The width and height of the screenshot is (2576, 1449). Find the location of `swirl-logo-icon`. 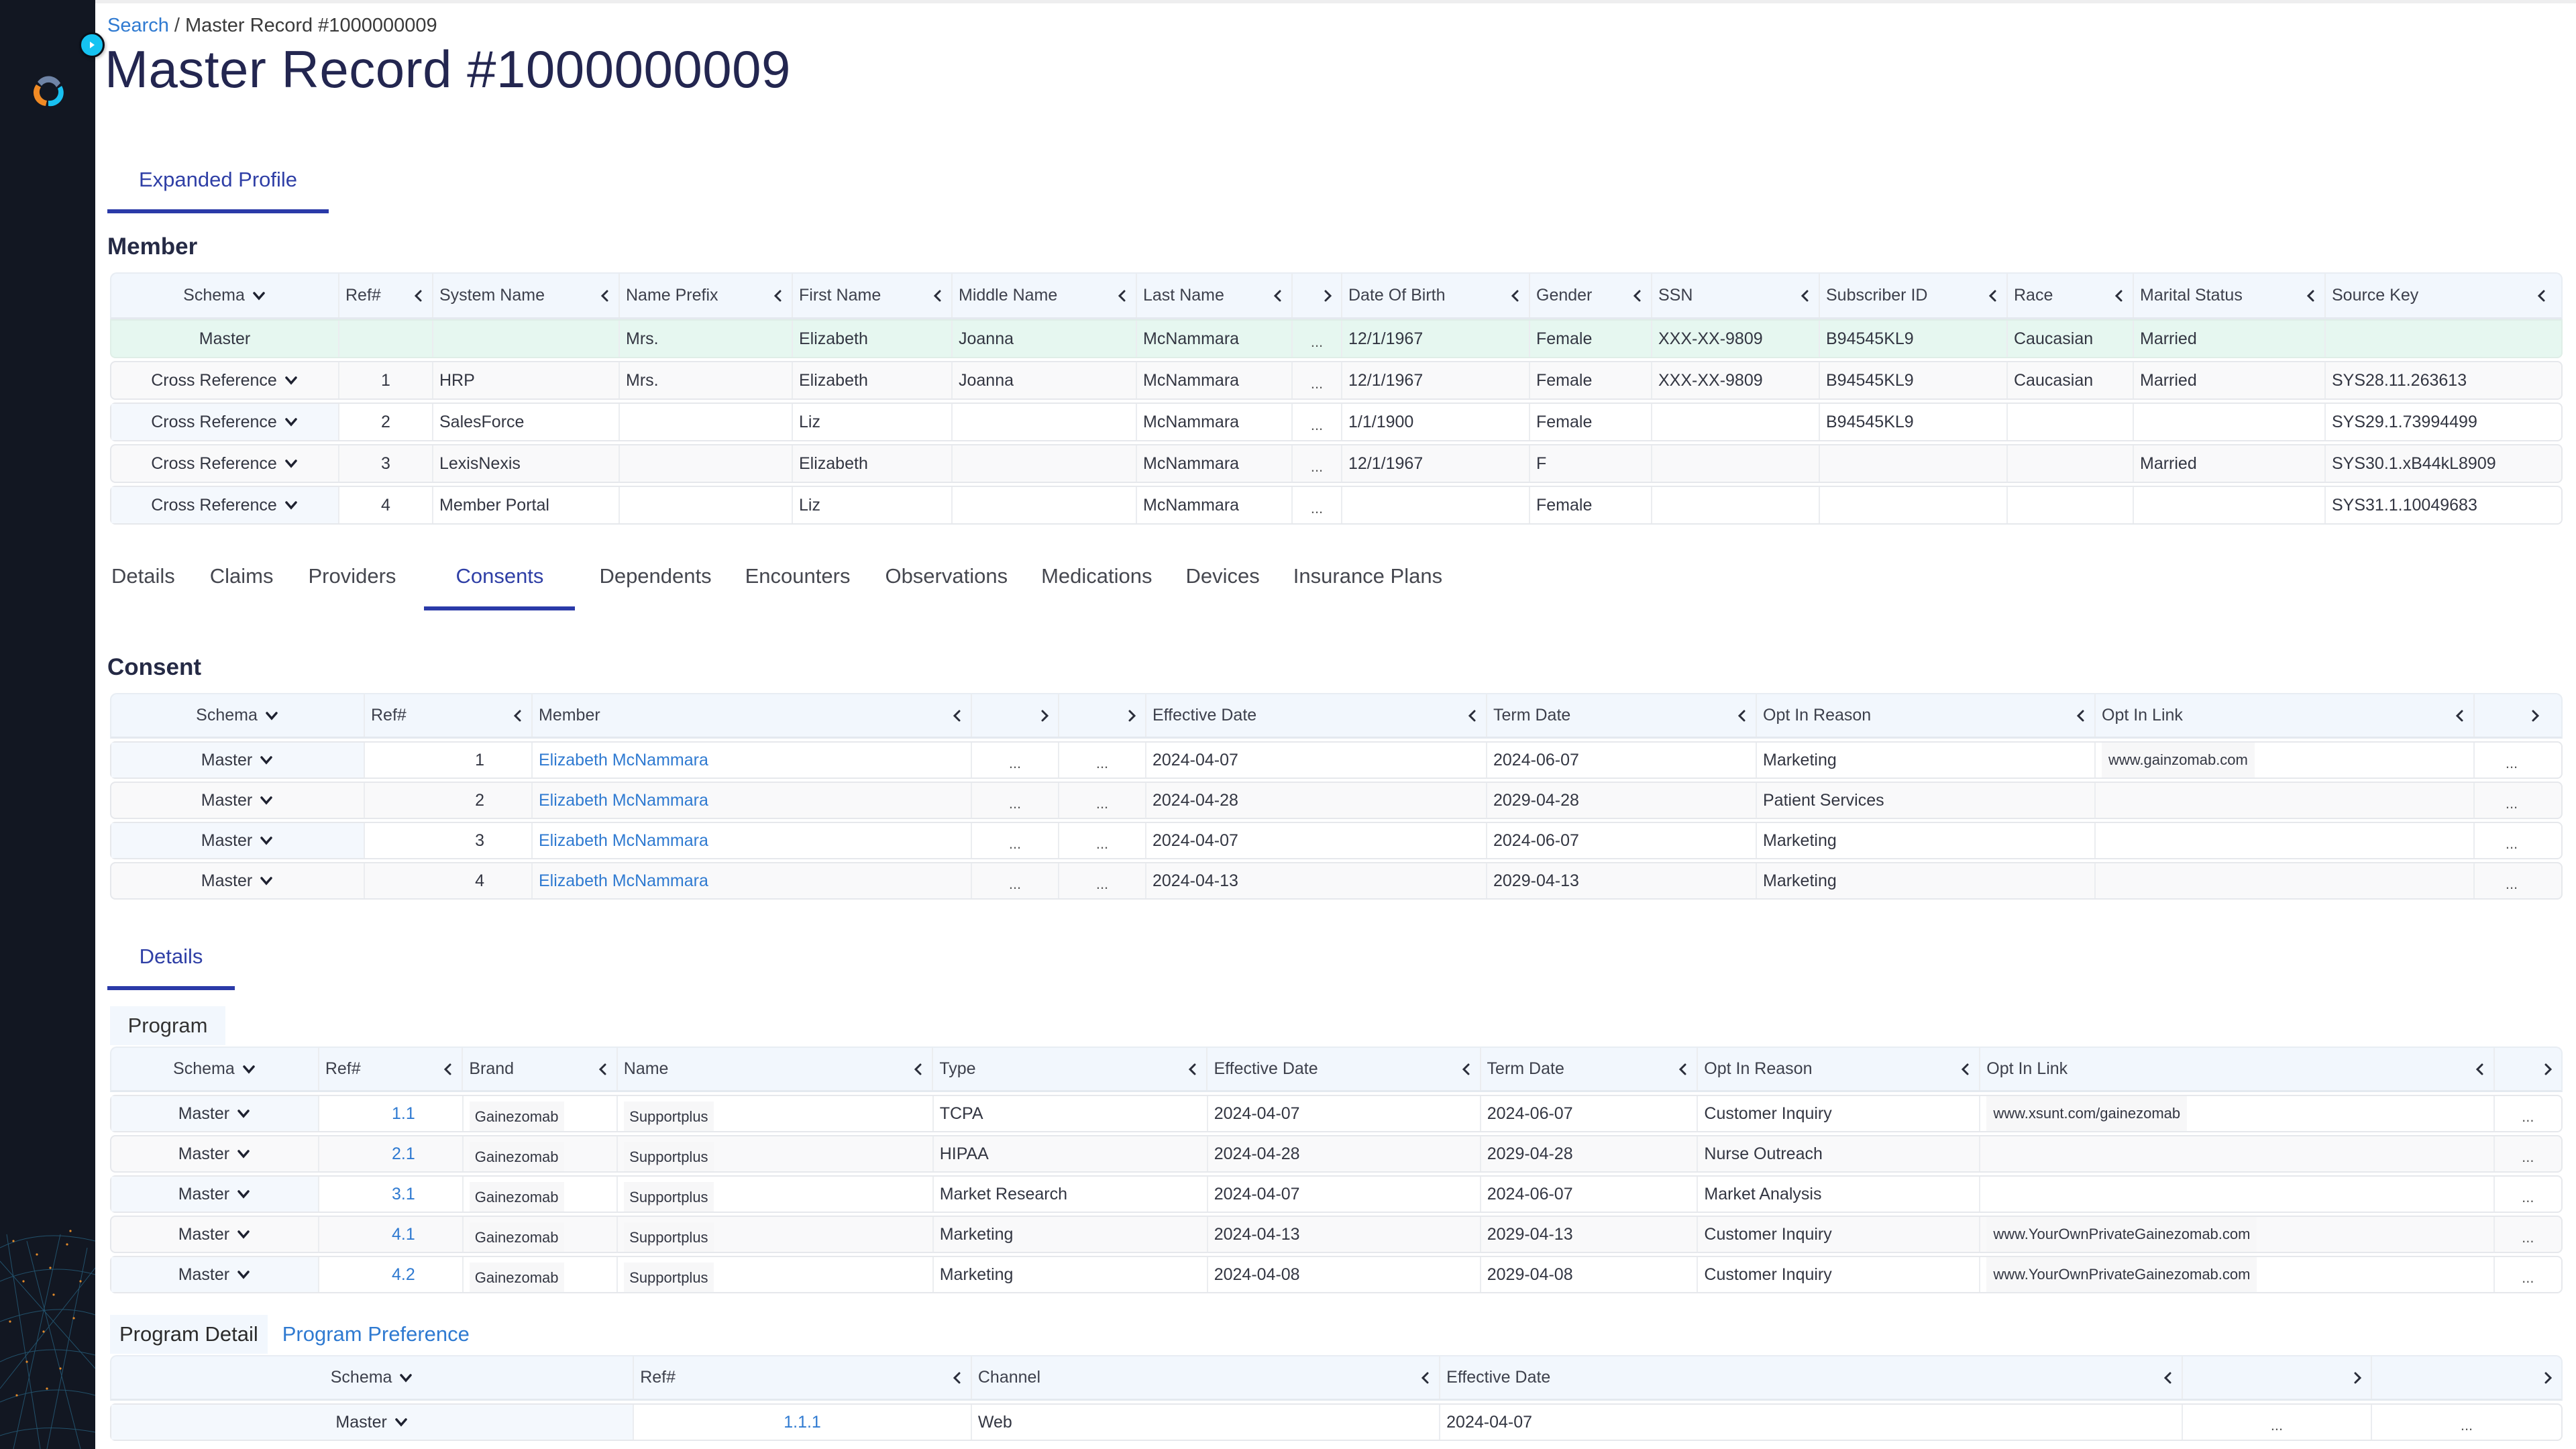

swirl-logo-icon is located at coordinates (48, 91).